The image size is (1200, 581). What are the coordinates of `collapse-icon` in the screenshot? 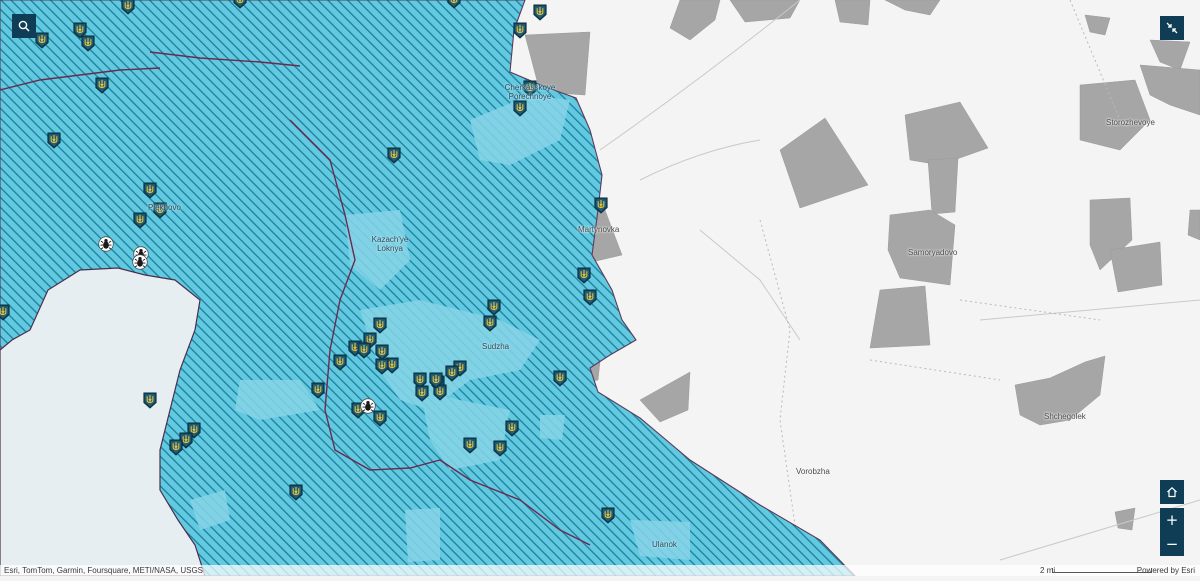 It's located at (1172, 28).